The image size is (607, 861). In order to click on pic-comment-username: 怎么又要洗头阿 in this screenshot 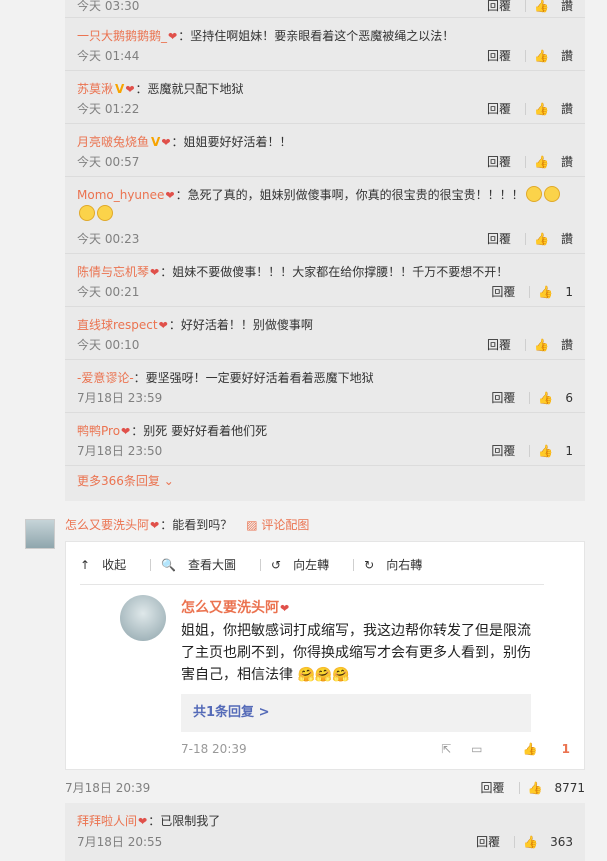, I will do `click(230, 608)`.